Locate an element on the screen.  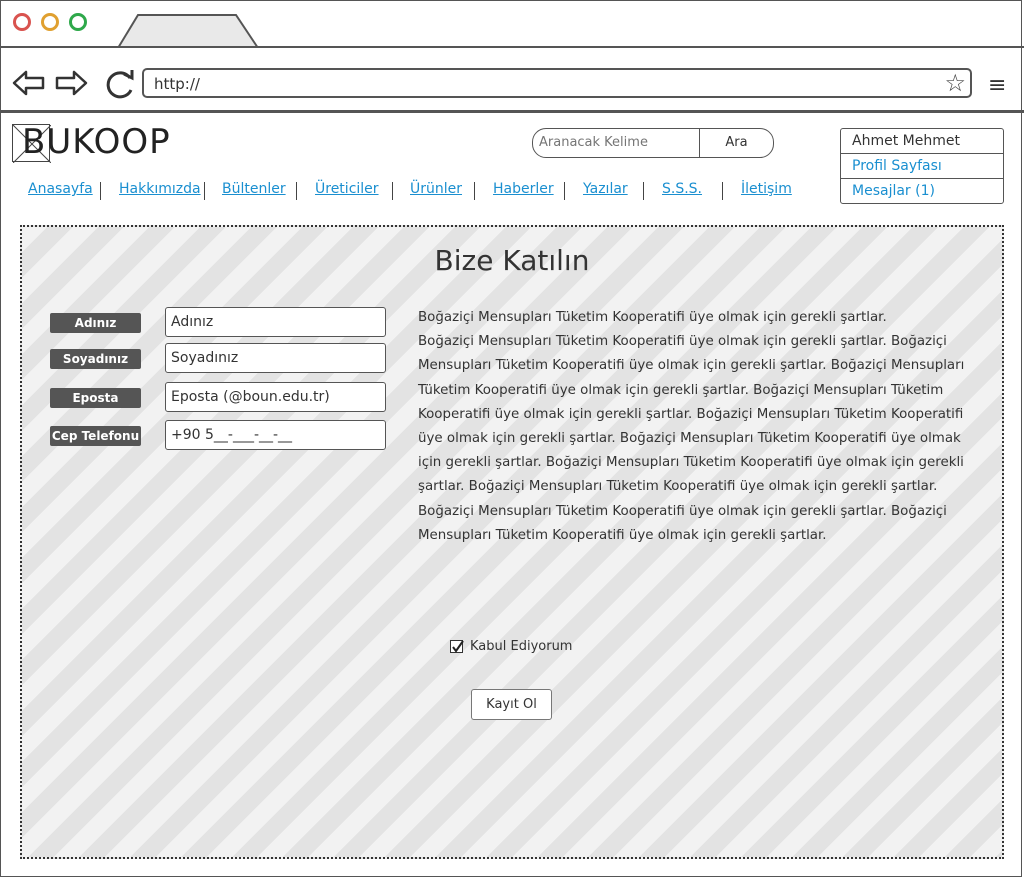
search-button: Ara is located at coordinates (736, 143).